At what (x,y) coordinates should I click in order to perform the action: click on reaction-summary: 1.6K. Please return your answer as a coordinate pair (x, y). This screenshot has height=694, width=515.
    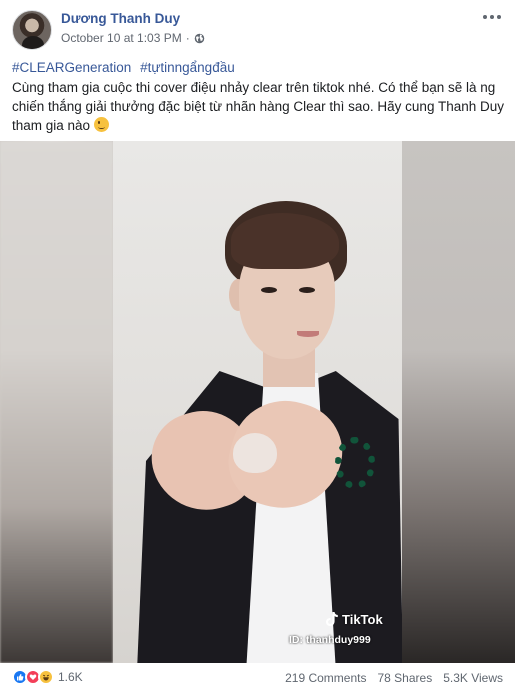
    Looking at the image, I should click on (47, 677).